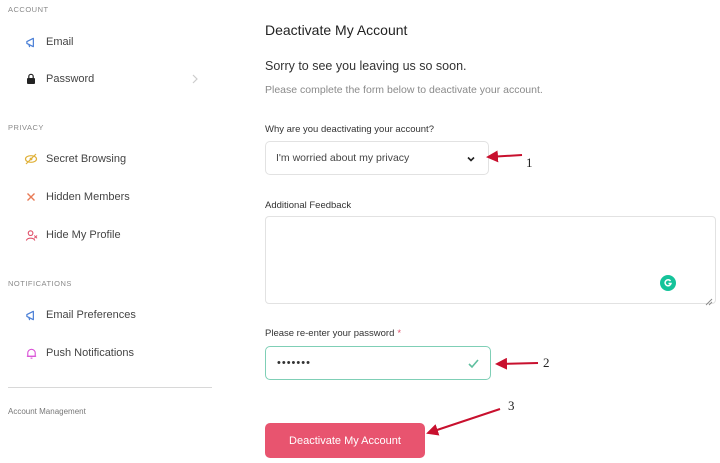  Describe the element at coordinates (511, 405) in the screenshot. I see `annotation-label-3: 3` at that location.